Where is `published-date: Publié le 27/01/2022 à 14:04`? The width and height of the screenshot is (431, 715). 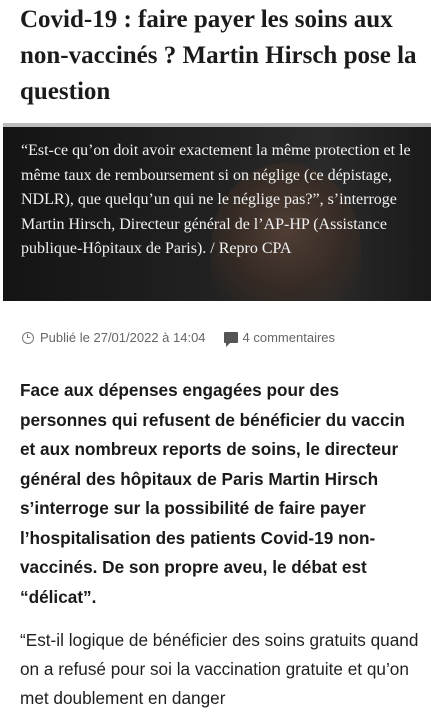
published-date: Publié le 27/01/2022 à 14:04 is located at coordinates (123, 337).